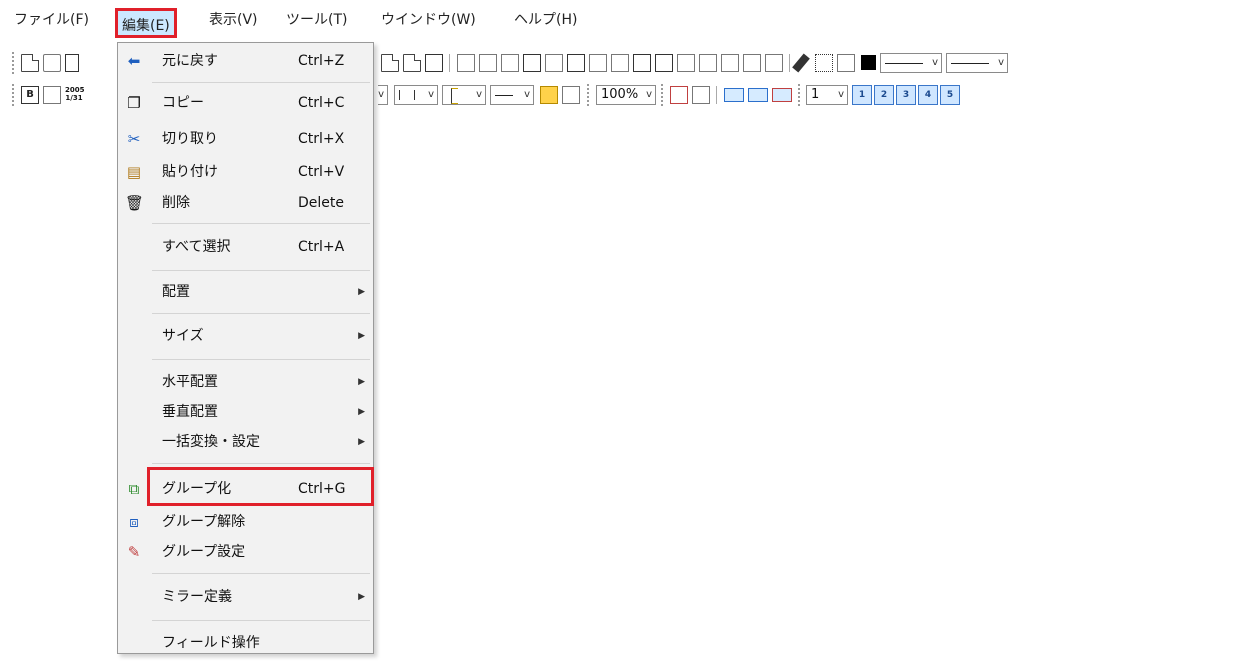  I want to click on frame-icon, so click(434, 63).